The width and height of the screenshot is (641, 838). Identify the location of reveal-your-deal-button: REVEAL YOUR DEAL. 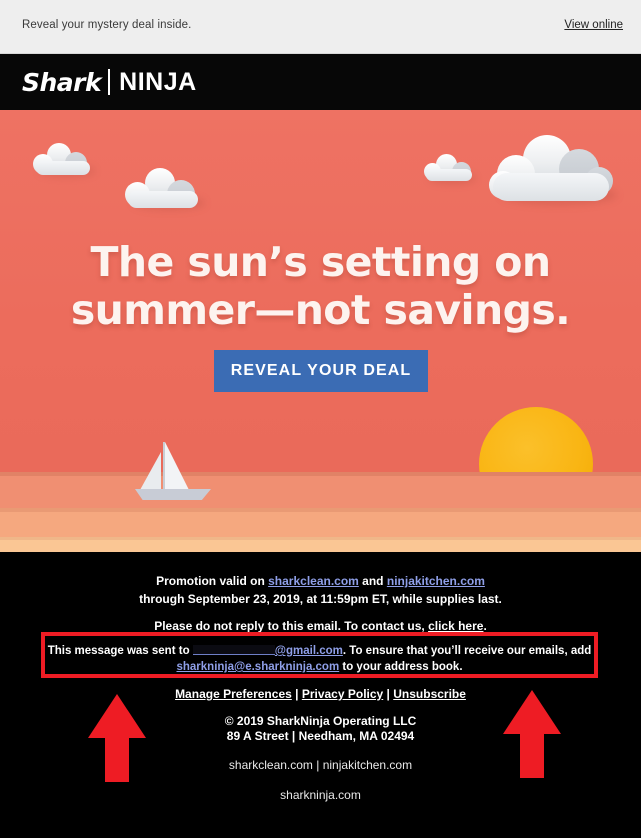
(321, 371).